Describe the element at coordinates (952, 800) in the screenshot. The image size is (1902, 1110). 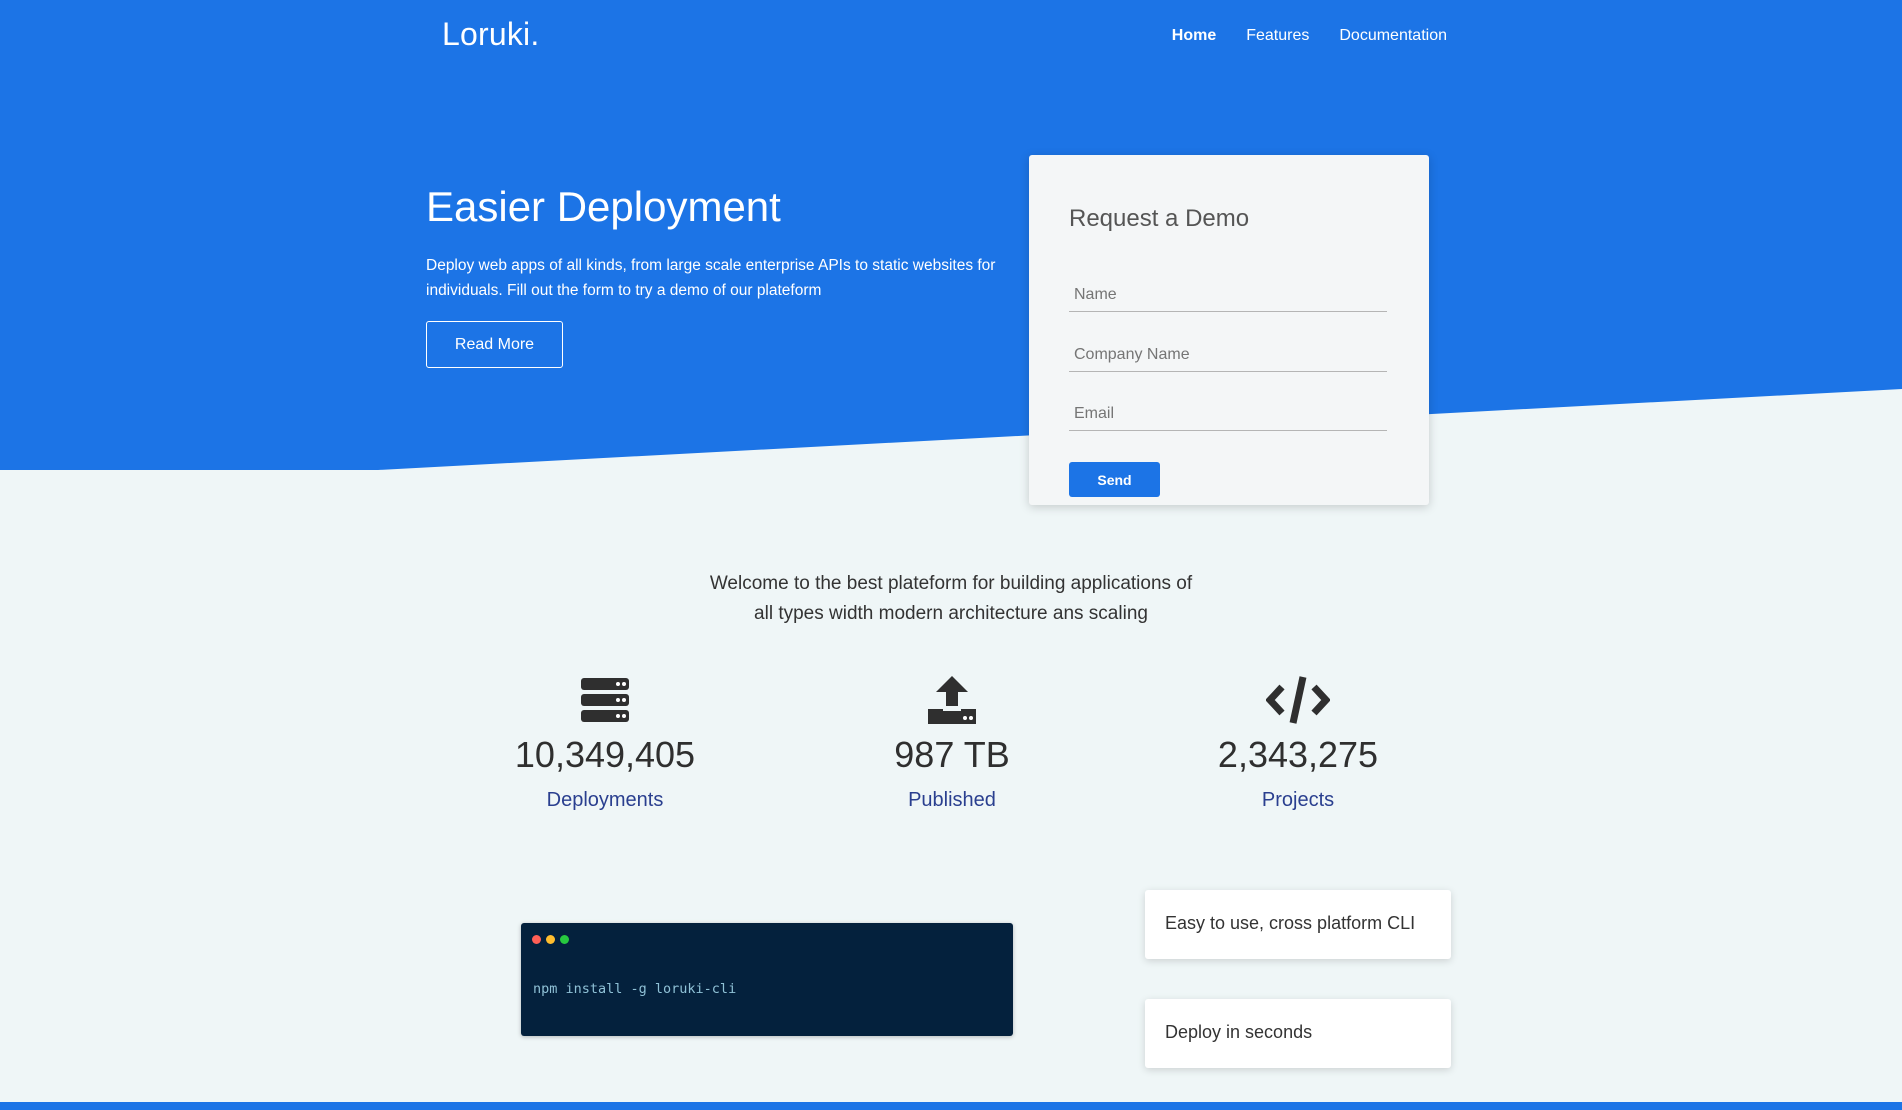
I see `stat-label: Published` at that location.